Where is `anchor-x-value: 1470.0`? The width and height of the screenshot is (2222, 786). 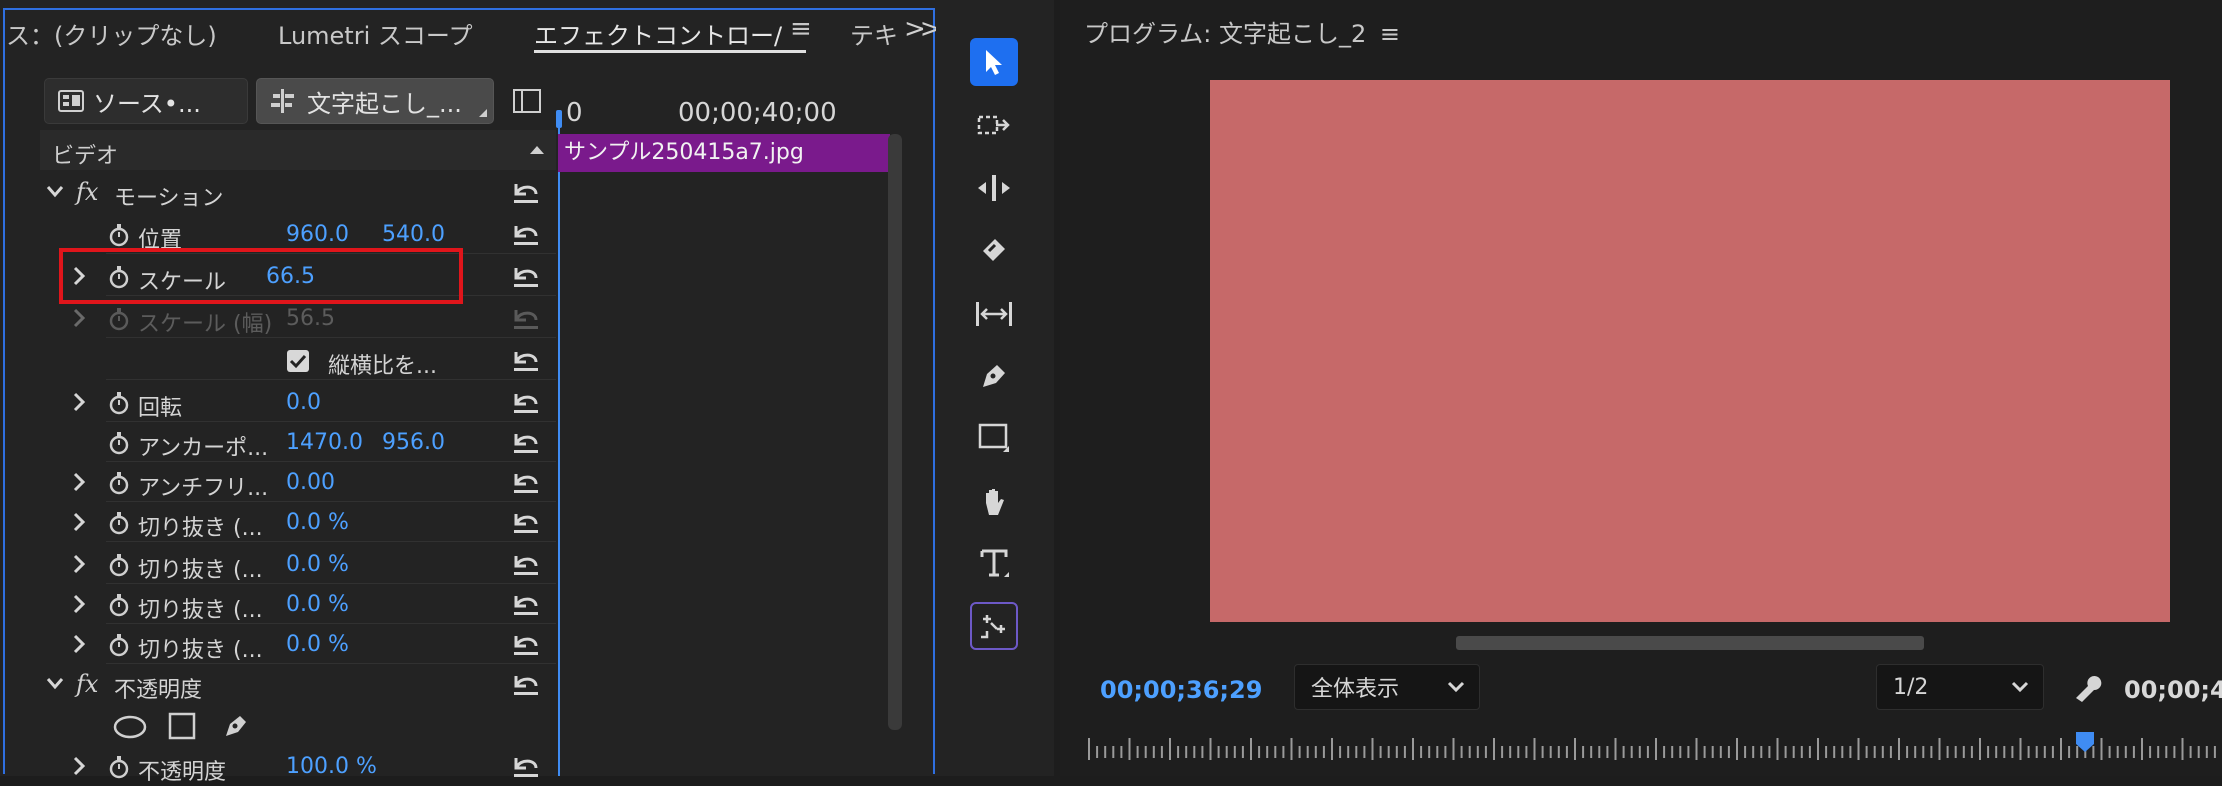
anchor-x-value: 1470.0 is located at coordinates (324, 442).